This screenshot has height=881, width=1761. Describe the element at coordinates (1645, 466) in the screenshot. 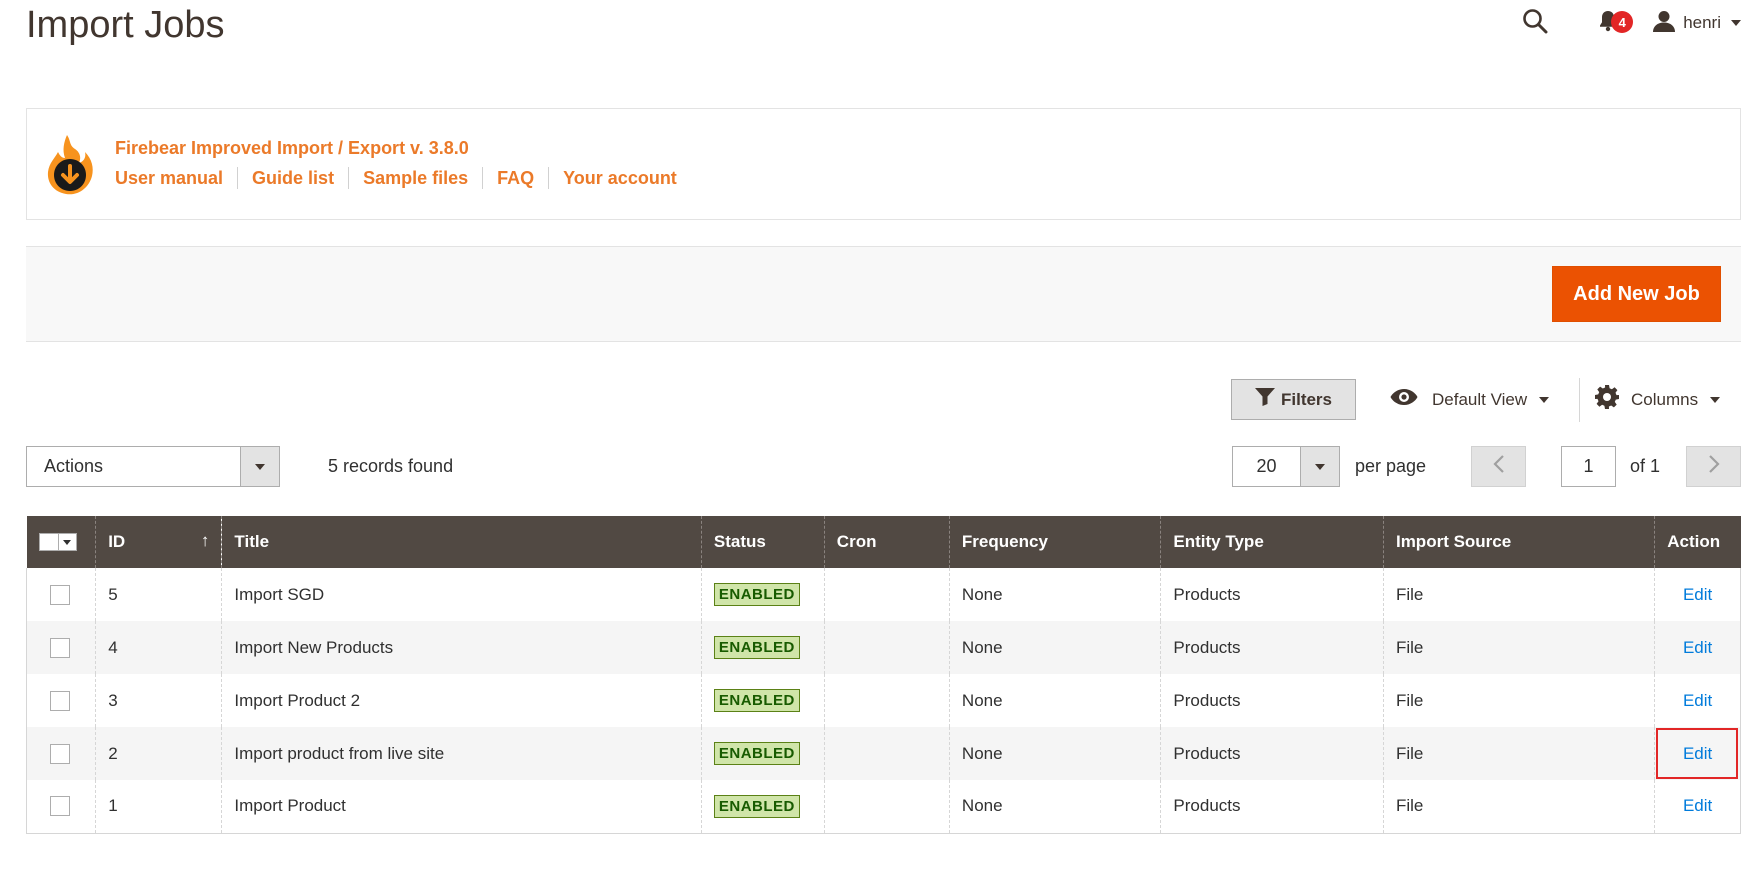

I see `page-total-text: of 1` at that location.